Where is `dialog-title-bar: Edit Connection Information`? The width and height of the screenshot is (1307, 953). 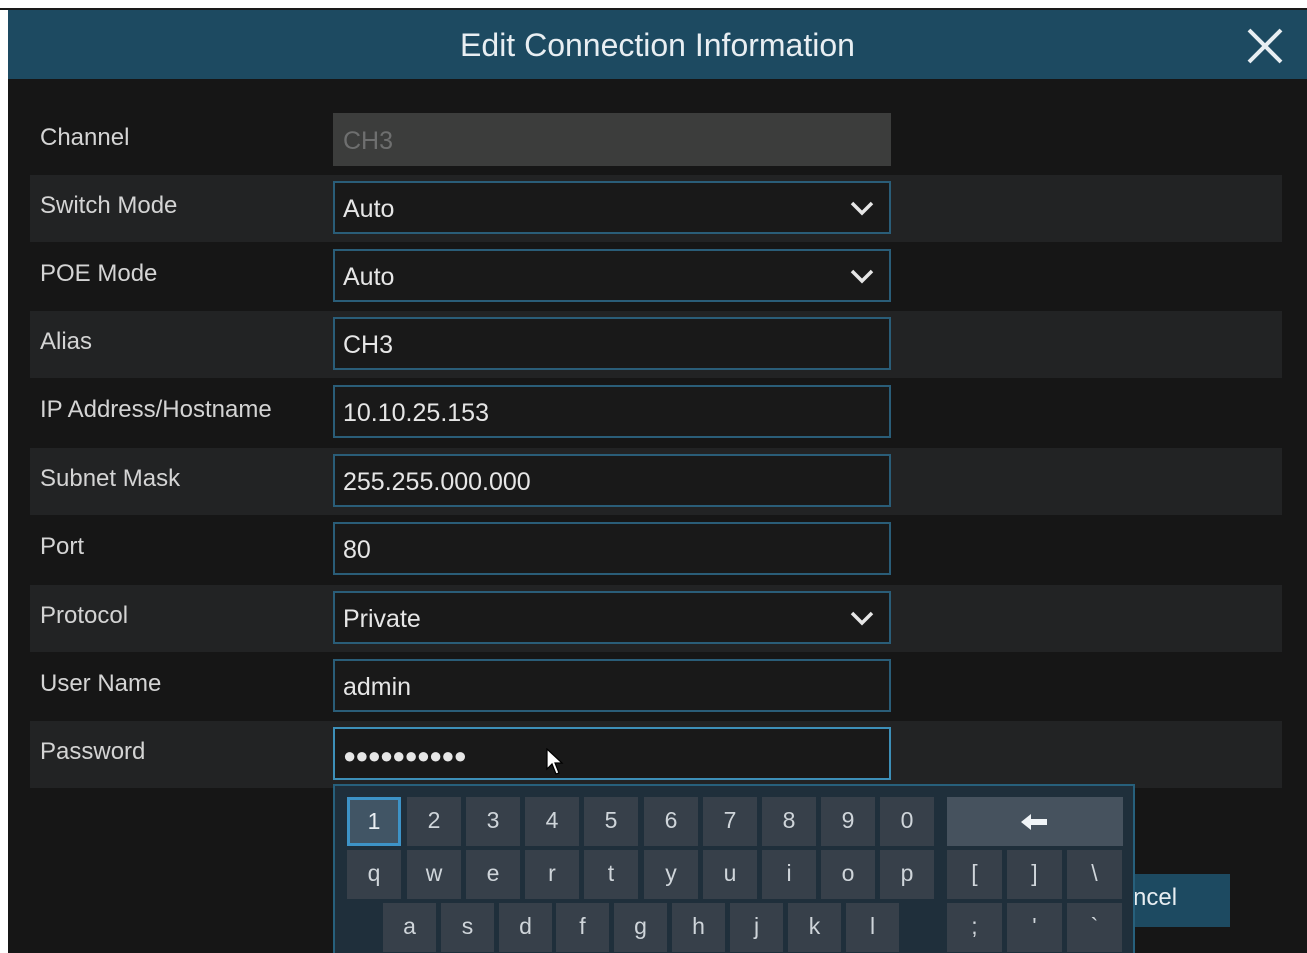
dialog-title-bar: Edit Connection Information is located at coordinates (657, 44).